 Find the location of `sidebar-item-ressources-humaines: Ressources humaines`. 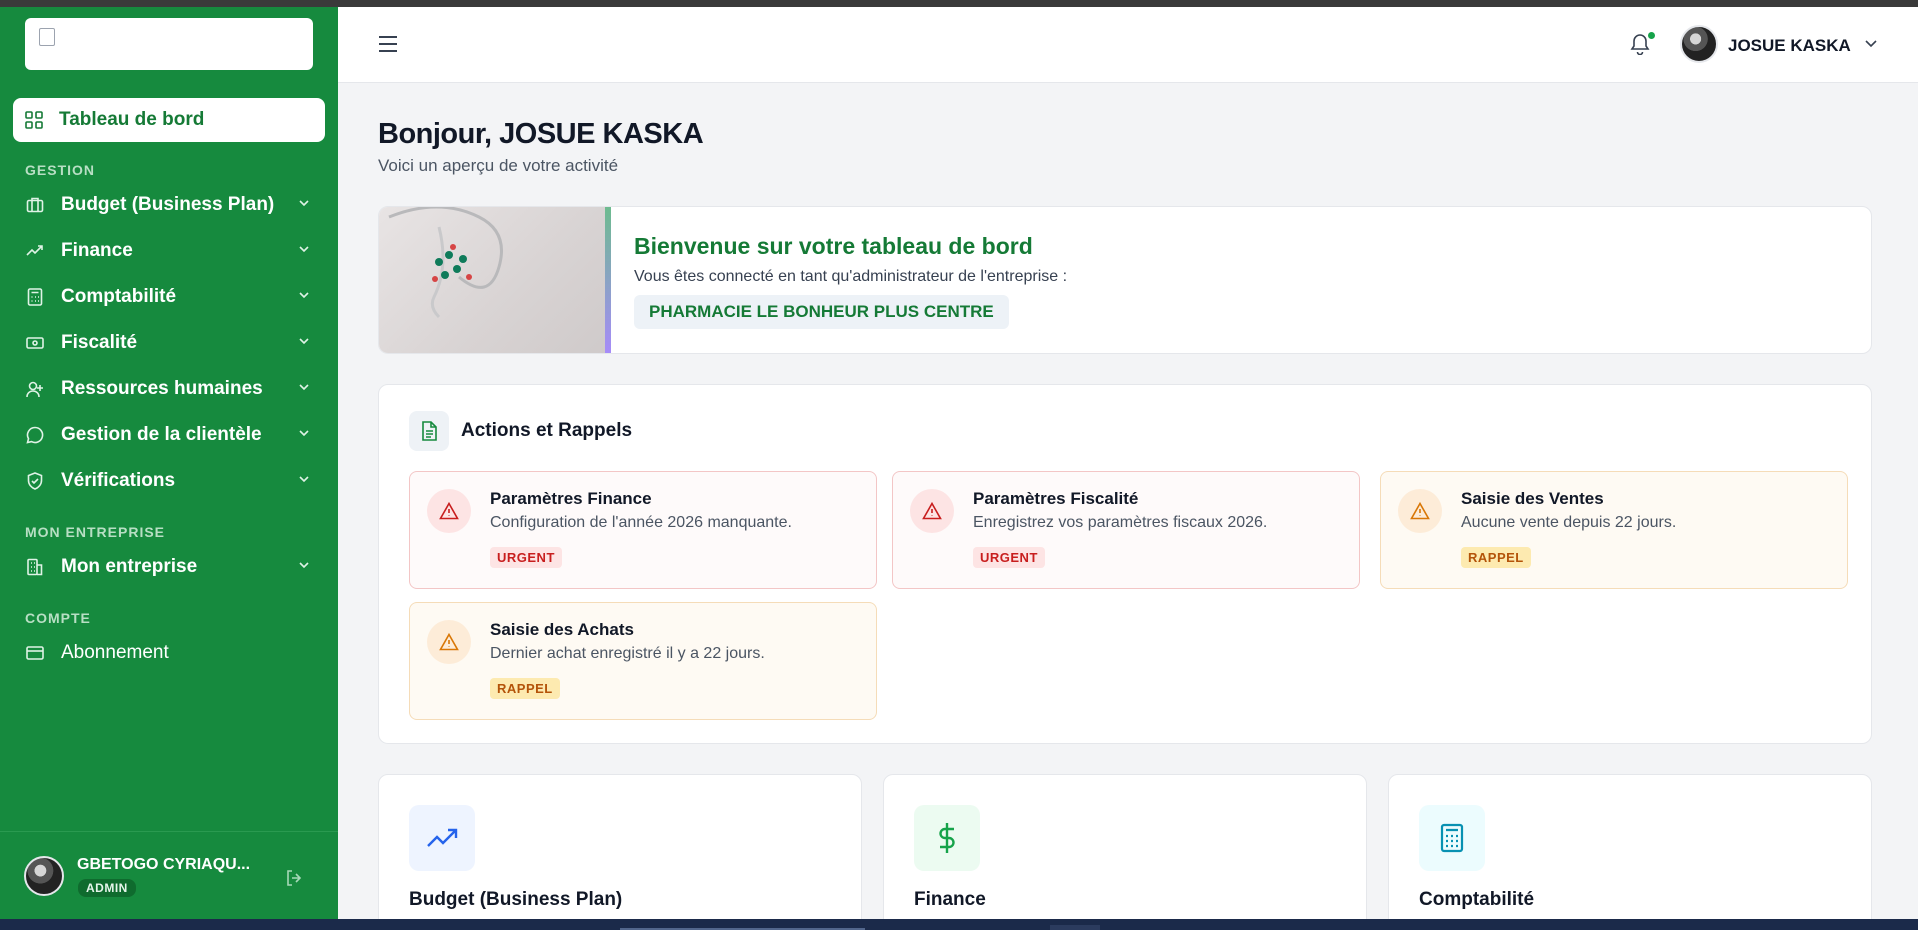

sidebar-item-ressources-humaines: Ressources humaines is located at coordinates (169, 389).